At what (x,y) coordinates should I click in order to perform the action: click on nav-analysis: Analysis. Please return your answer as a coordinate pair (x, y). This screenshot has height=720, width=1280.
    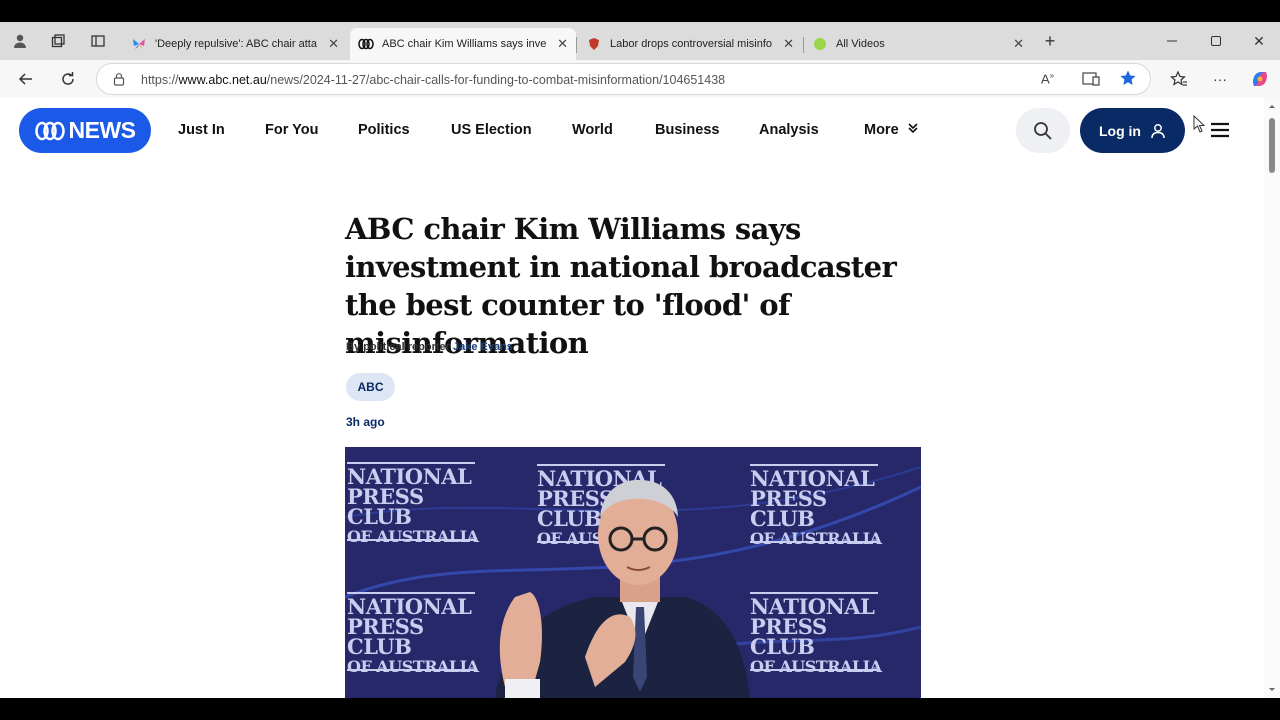
    Looking at the image, I should click on (789, 130).